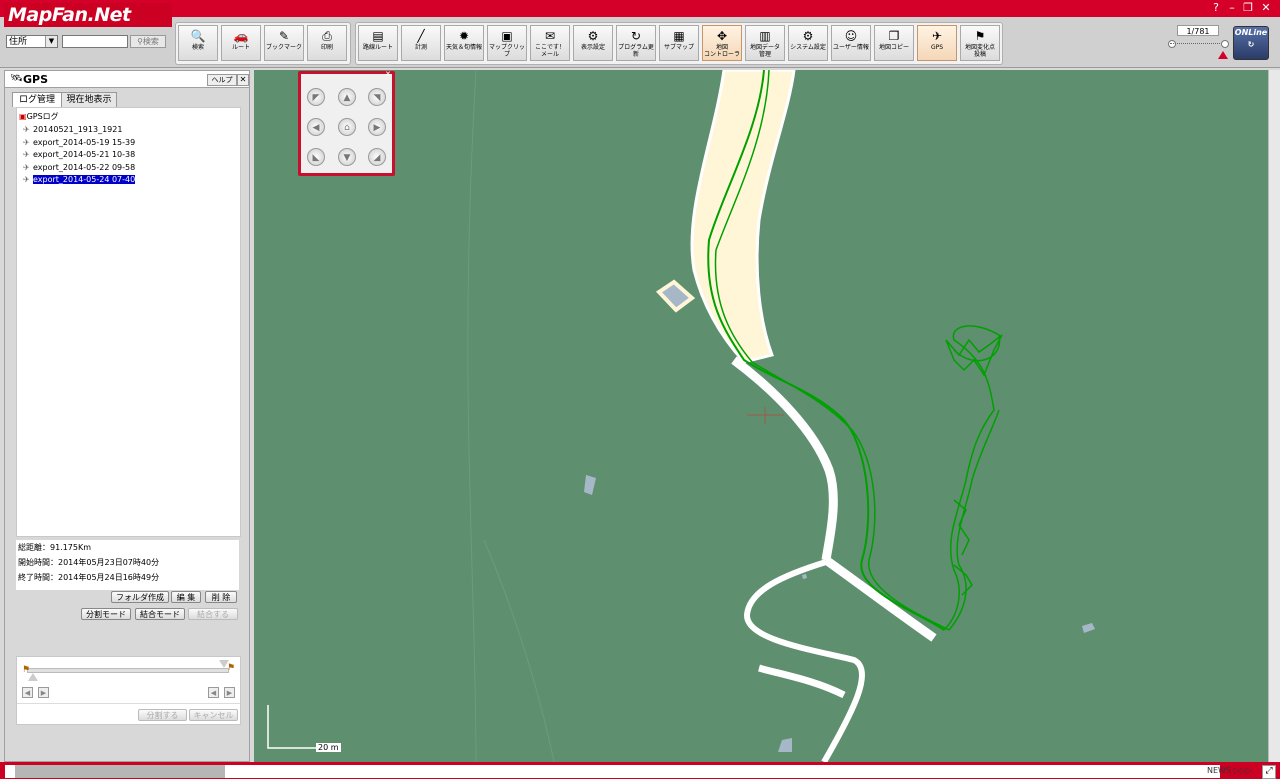  Describe the element at coordinates (679, 43) in the screenshot. I see `tool-button-7: ▦ サブマップ` at that location.